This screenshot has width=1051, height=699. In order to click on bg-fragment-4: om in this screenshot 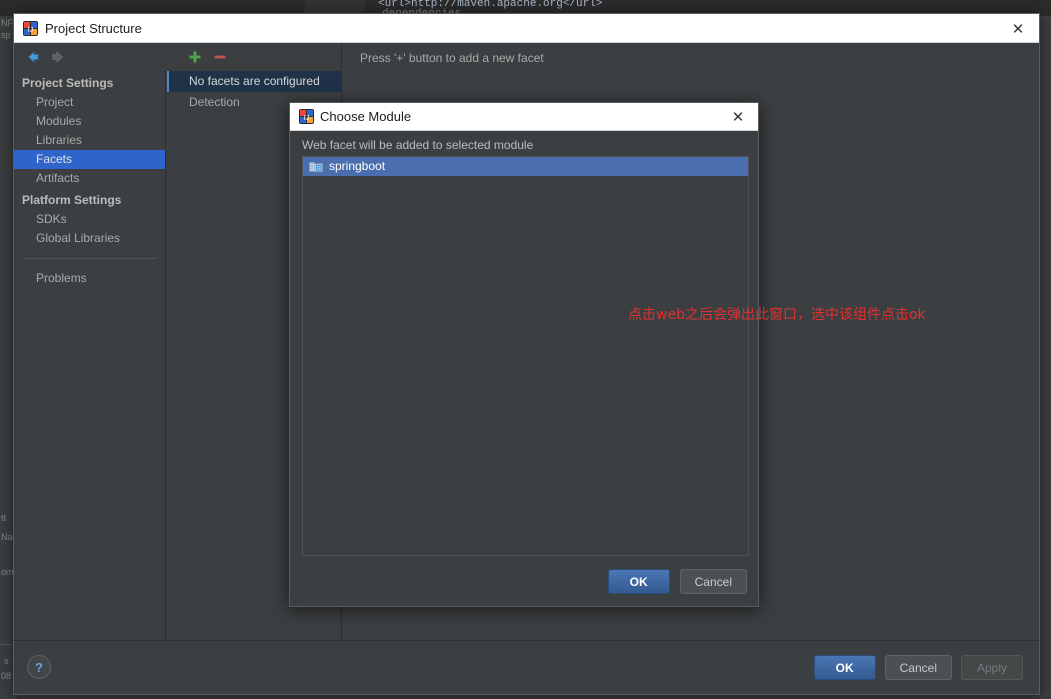, I will do `click(7, 572)`.